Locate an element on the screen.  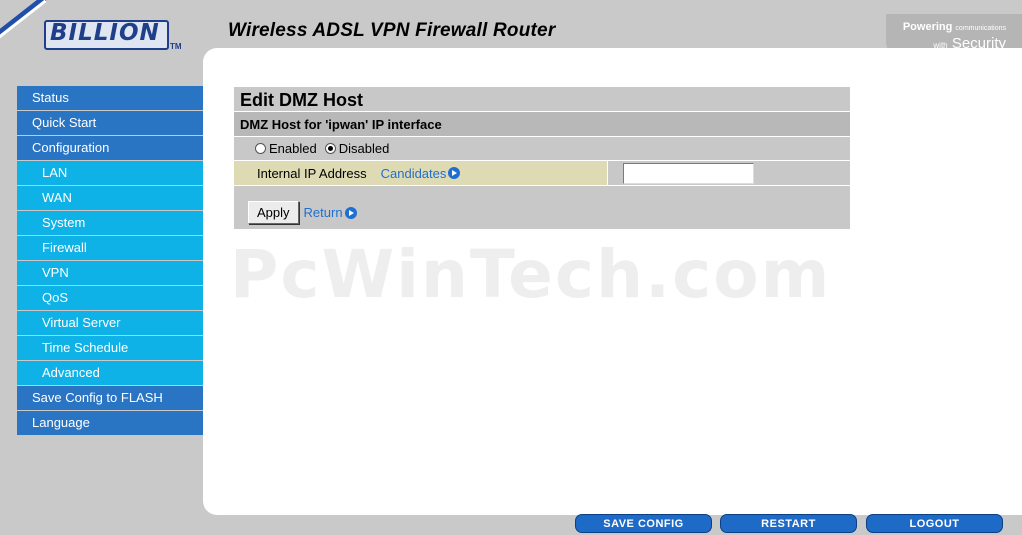
sidebar-item-time-schedule: Time Schedule is located at coordinates (110, 348).